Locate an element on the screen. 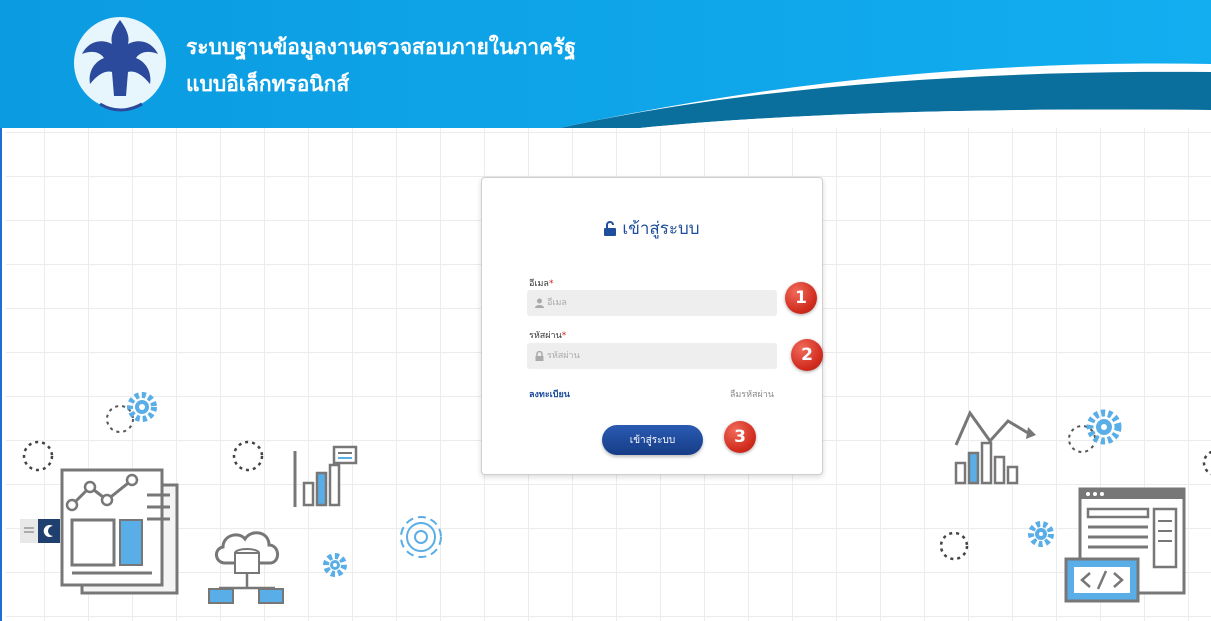 The width and height of the screenshot is (1211, 621). window-left-edge is located at coordinates (3, 374).